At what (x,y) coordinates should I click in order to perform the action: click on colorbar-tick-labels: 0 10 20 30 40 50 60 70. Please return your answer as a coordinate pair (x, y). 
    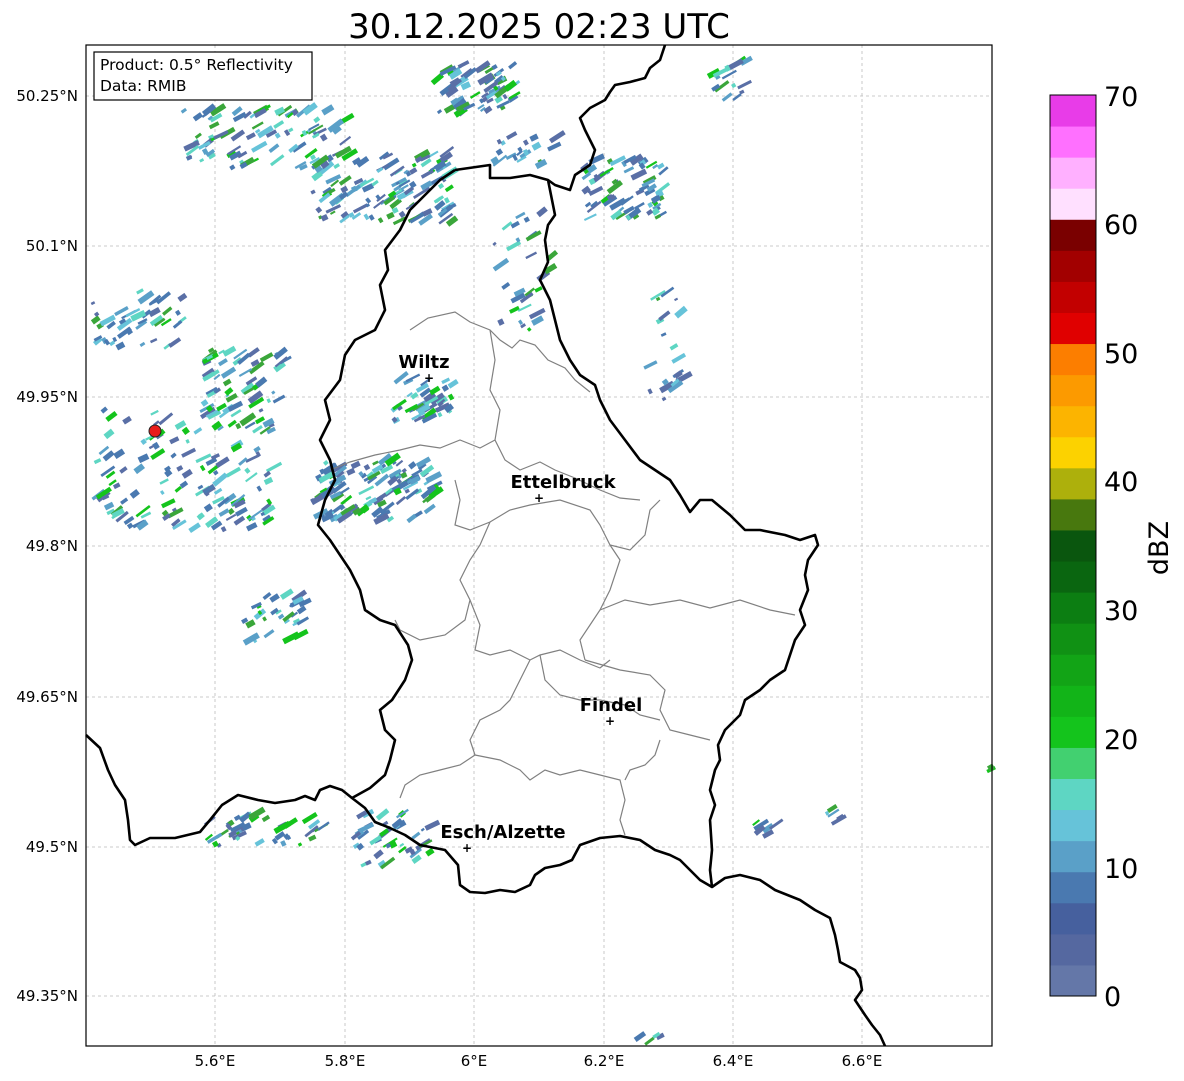
    Looking at the image, I should click on (1121, 547).